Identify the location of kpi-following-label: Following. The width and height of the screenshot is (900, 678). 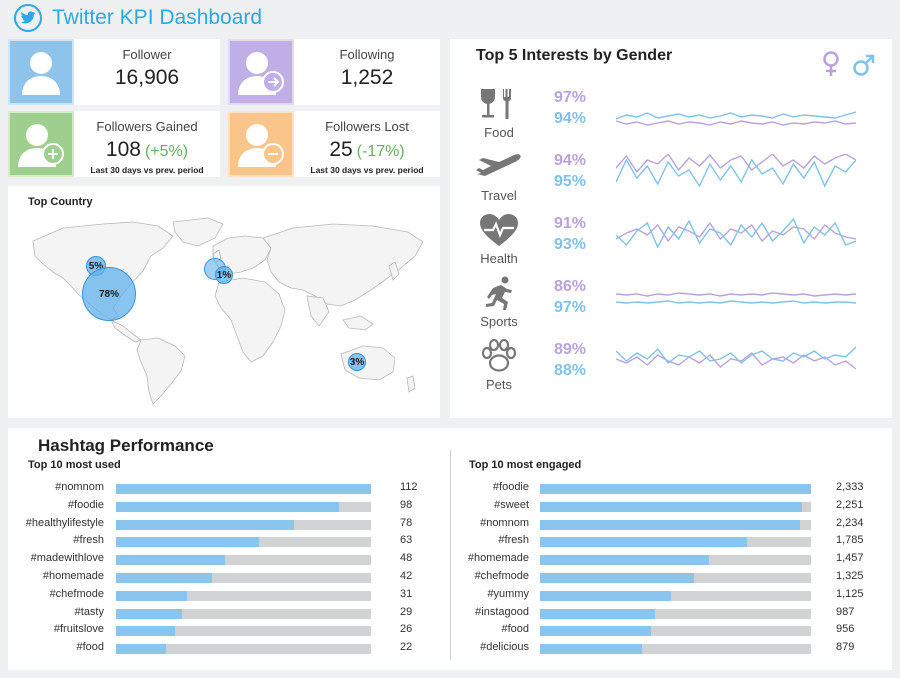
(367, 54).